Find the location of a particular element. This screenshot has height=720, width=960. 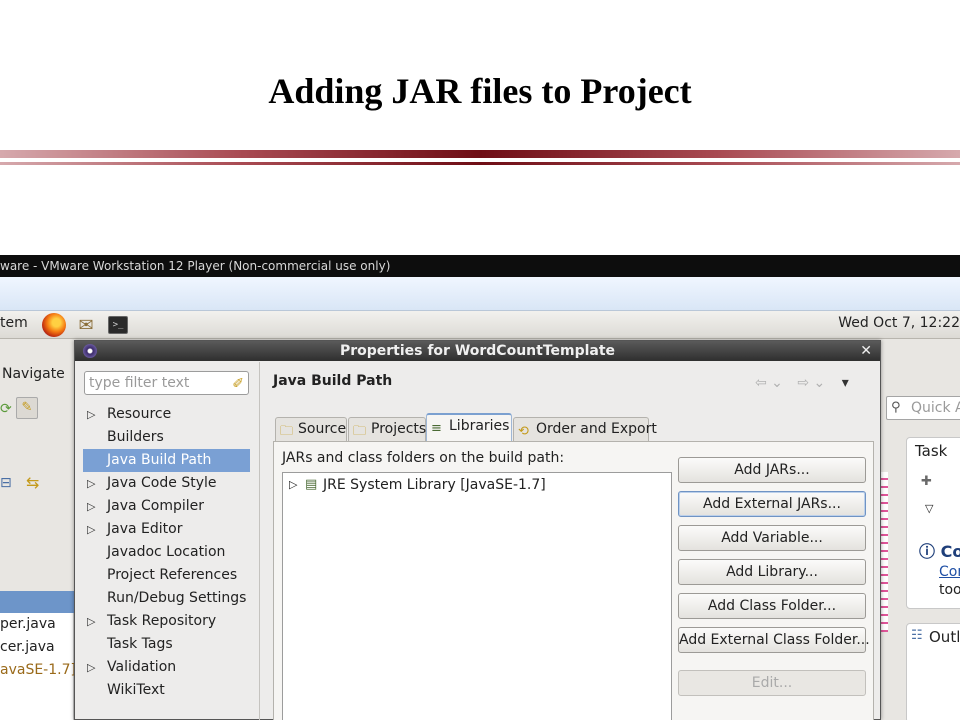

view-menu-caret-icon: ▾ is located at coordinates (845, 383).